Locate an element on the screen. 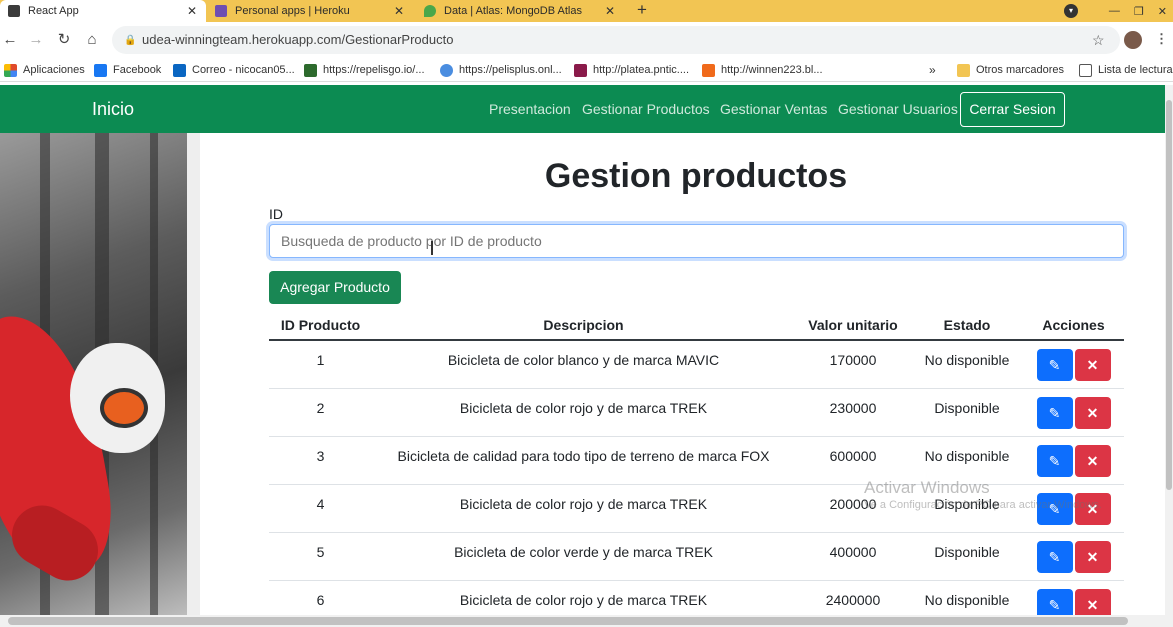 This screenshot has height=627, width=1173. horizontal-scrollbar-thumb is located at coordinates (568, 621).